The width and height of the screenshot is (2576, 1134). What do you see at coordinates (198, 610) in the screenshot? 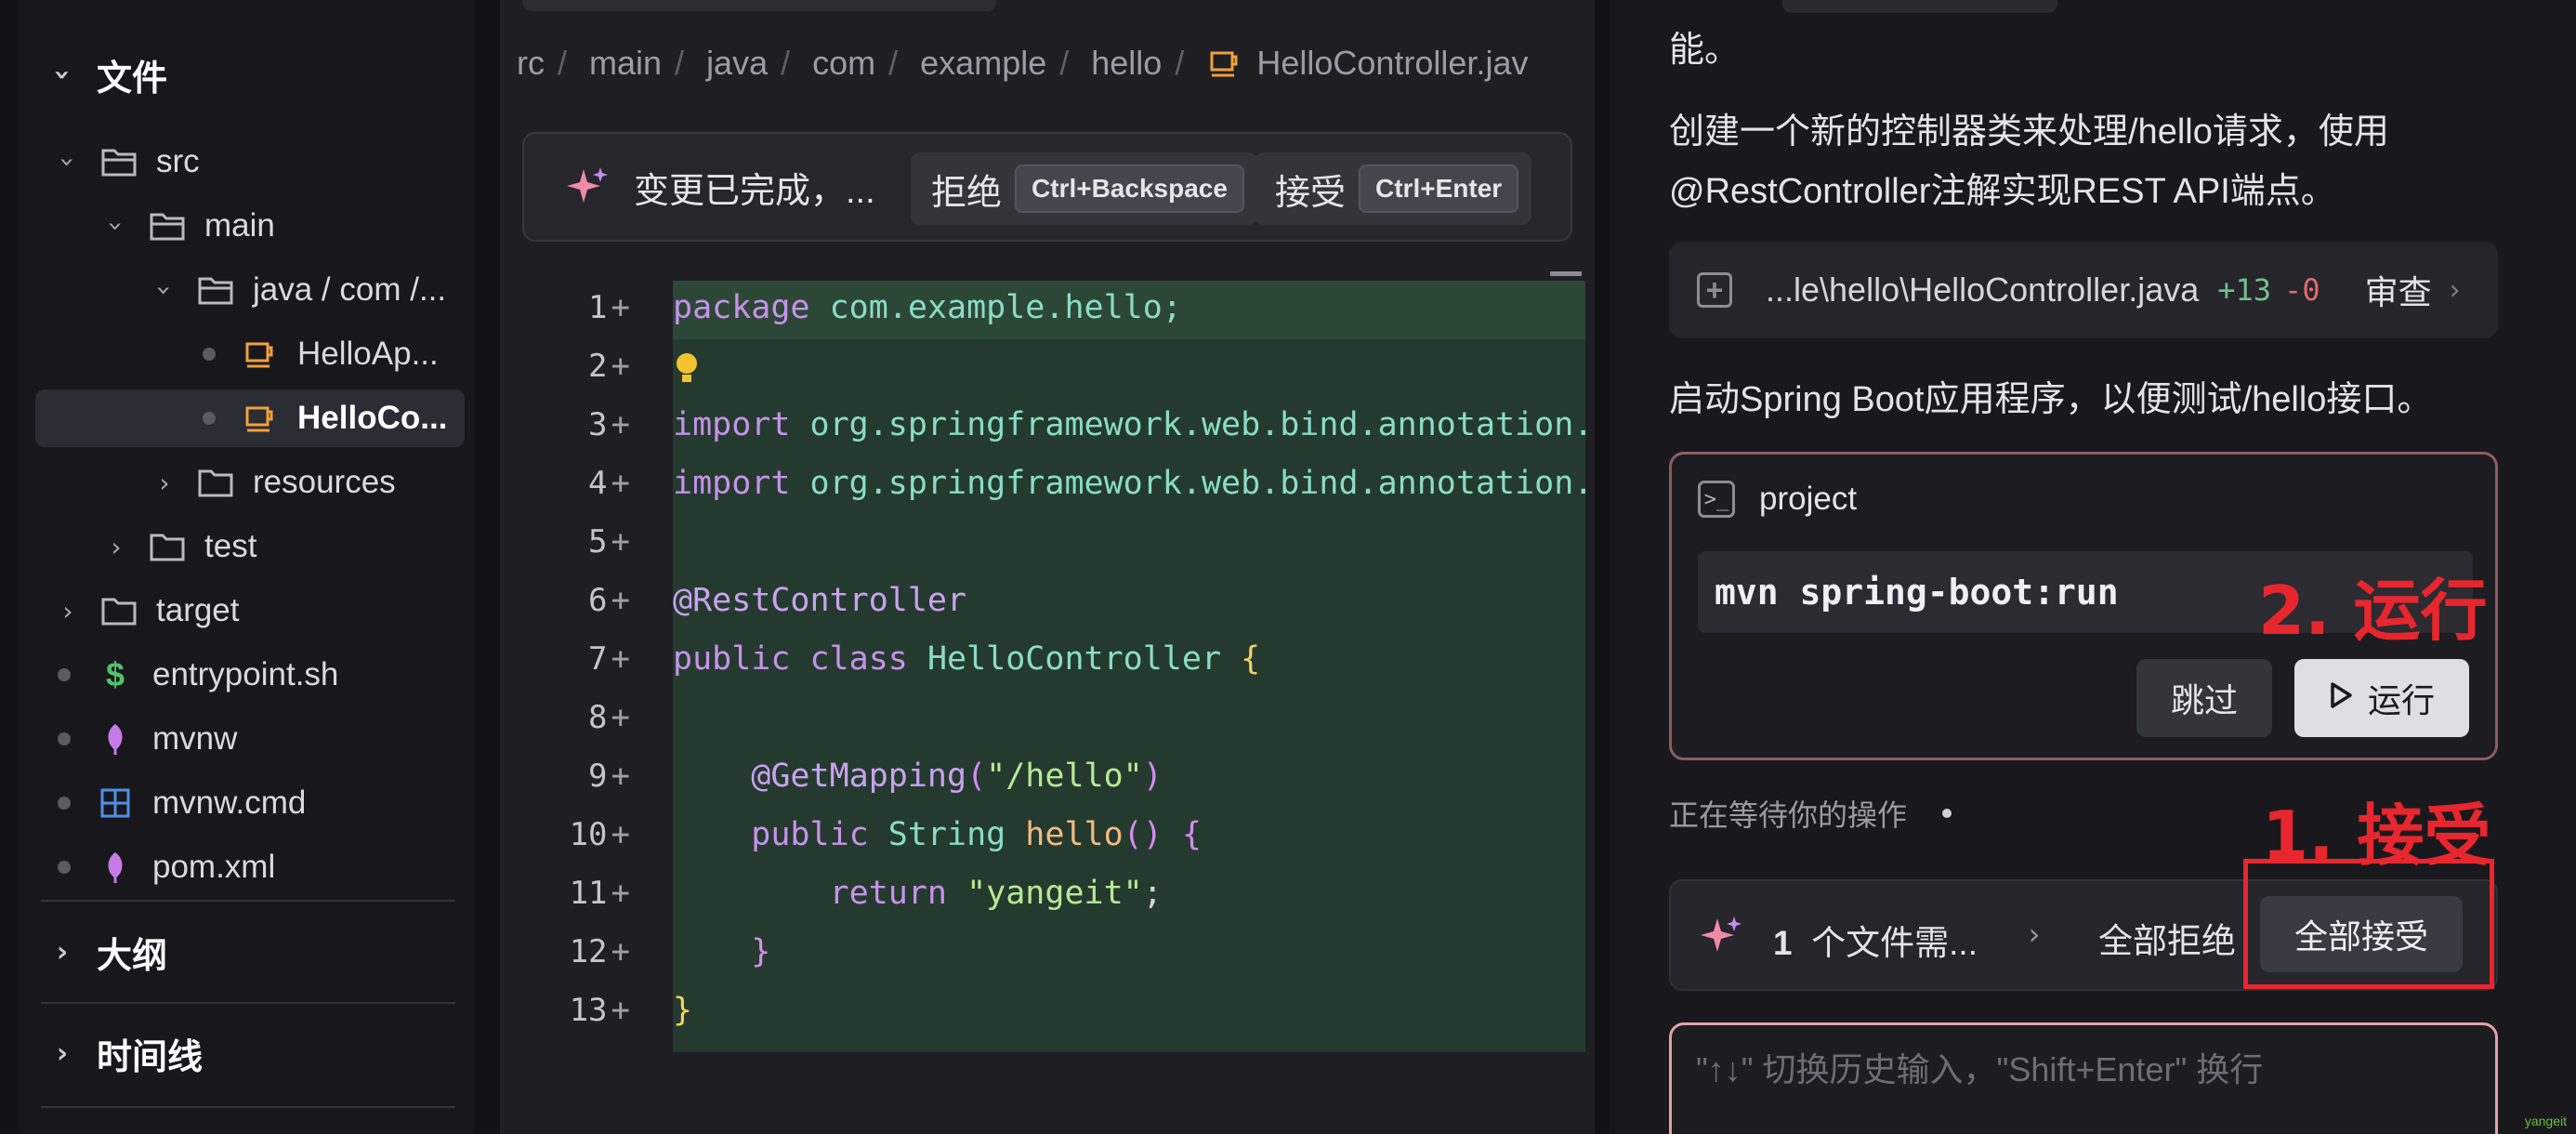
I see `tree-item-label: target` at bounding box center [198, 610].